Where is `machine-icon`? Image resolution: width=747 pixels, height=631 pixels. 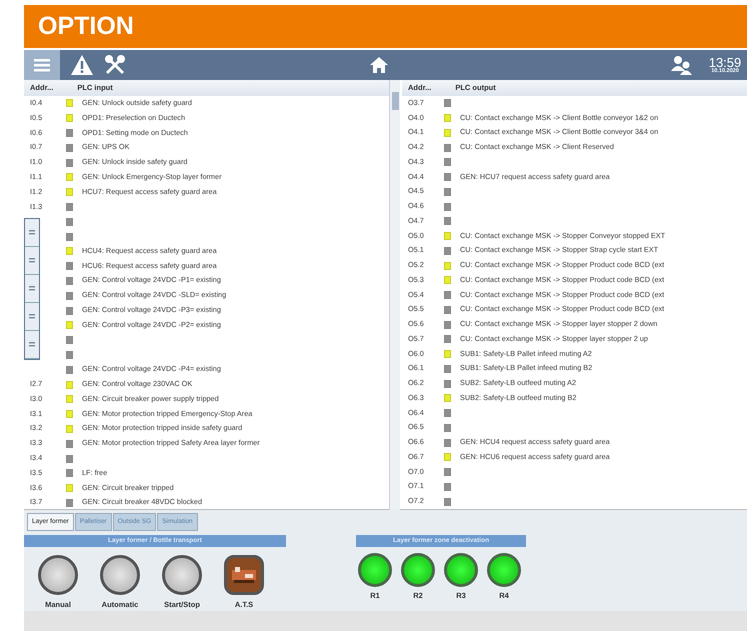
machine-icon is located at coordinates (244, 575).